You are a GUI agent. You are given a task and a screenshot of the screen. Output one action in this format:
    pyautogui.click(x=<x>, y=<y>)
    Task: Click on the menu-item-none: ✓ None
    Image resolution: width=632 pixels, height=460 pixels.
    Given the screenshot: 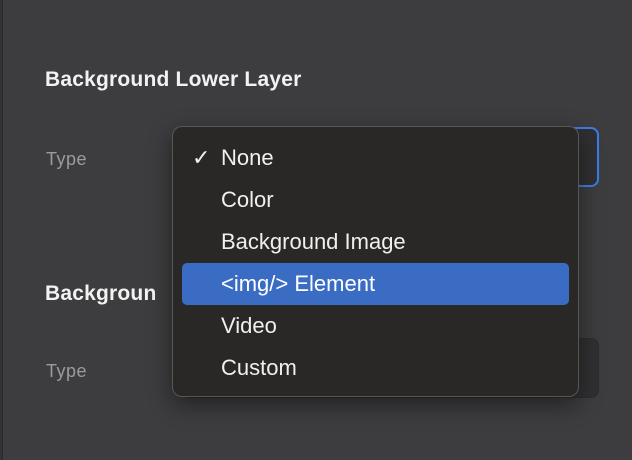 What is the action you would take?
    pyautogui.click(x=375, y=158)
    